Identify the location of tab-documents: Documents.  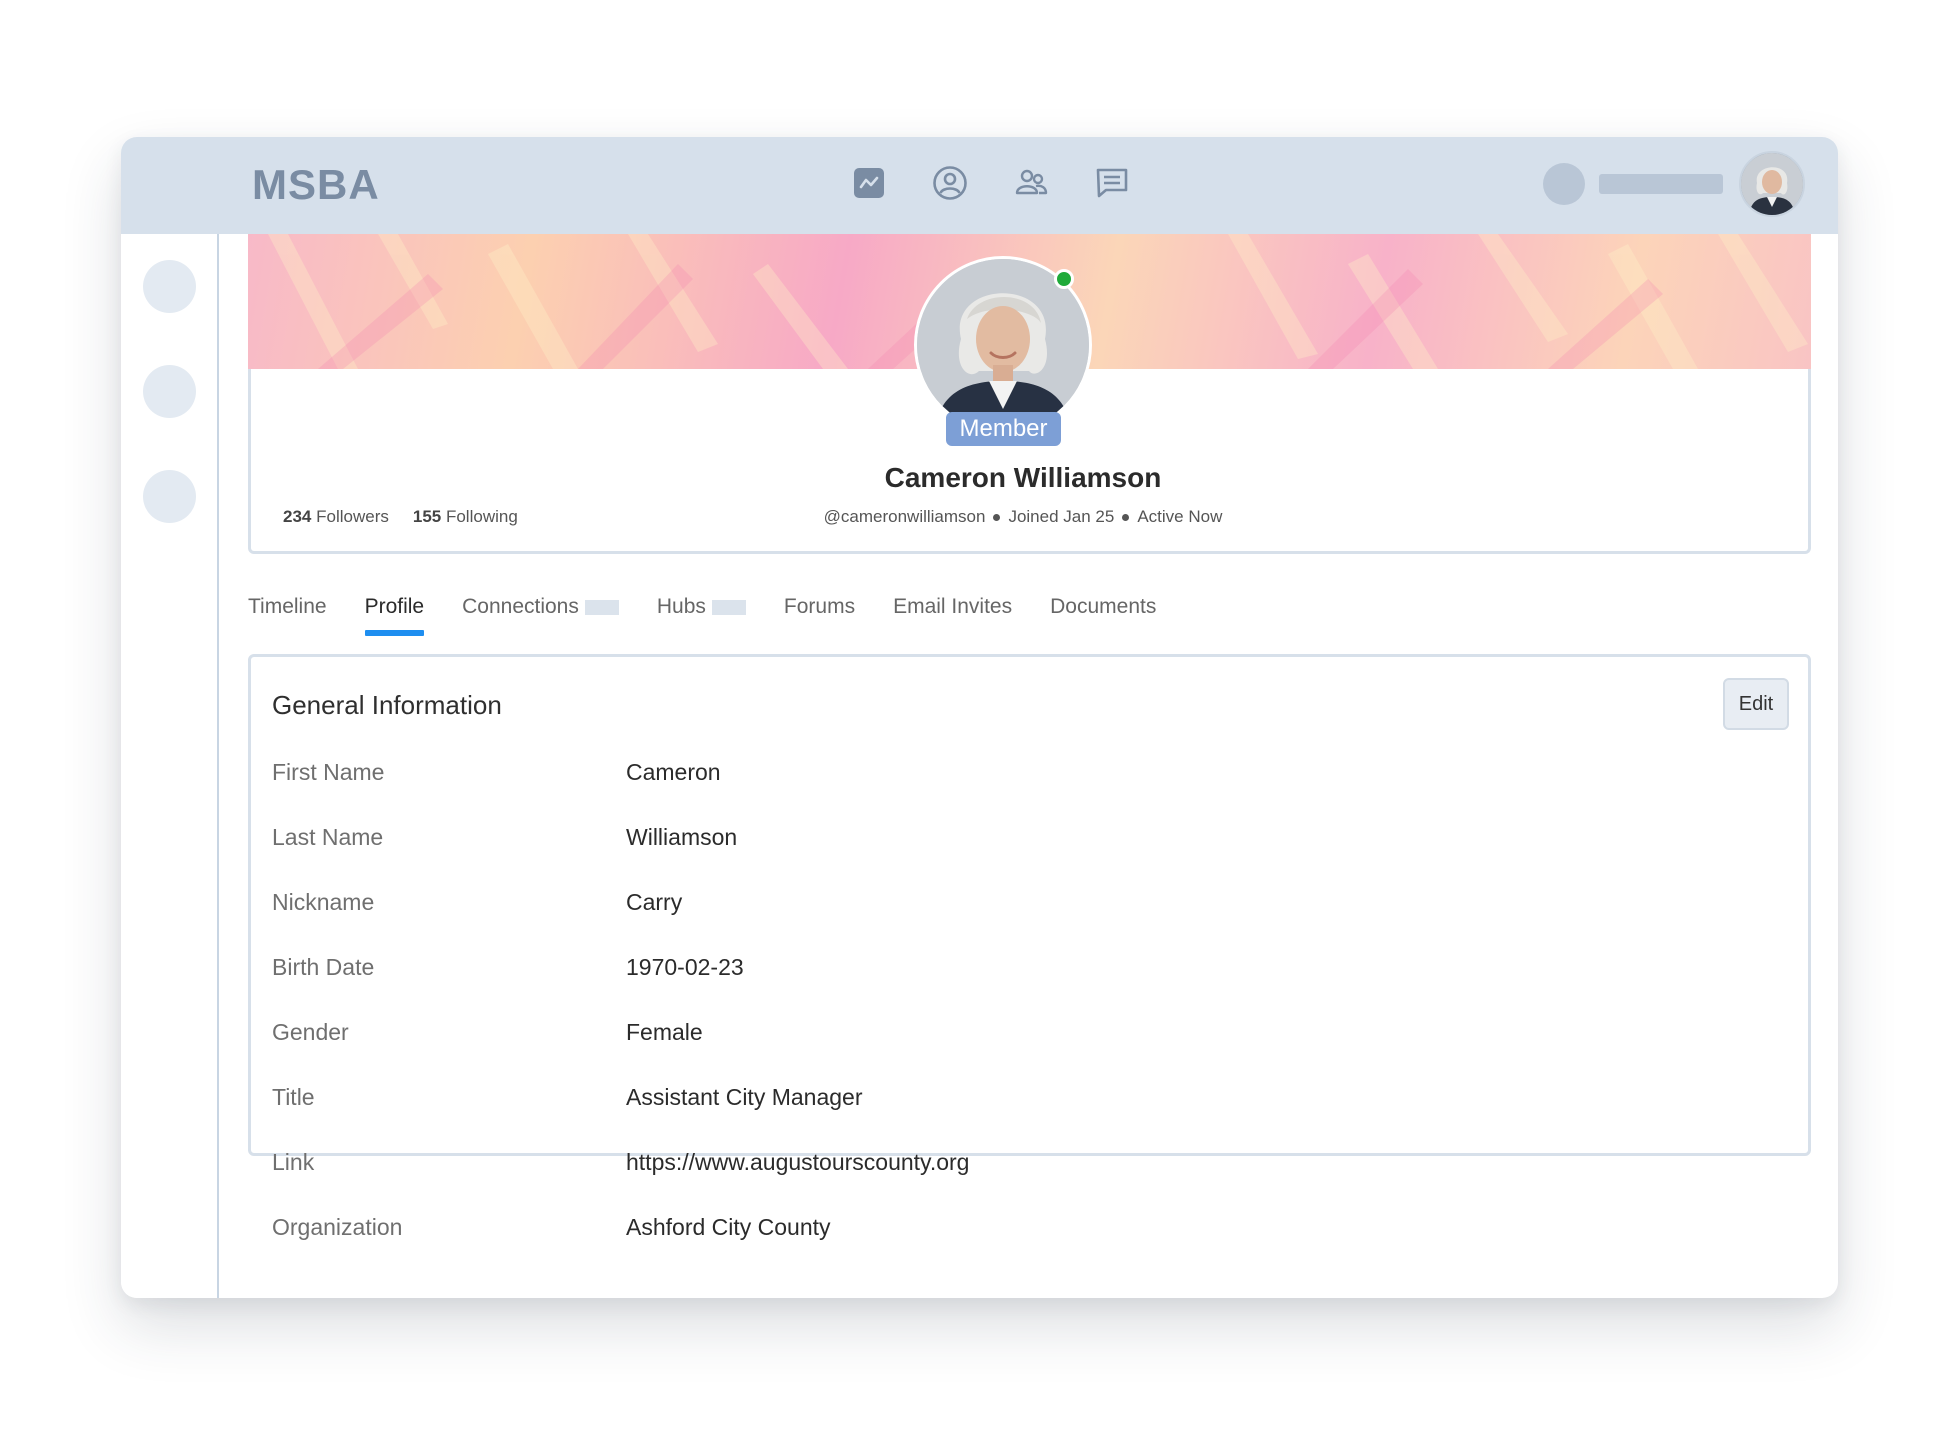
(1103, 612).